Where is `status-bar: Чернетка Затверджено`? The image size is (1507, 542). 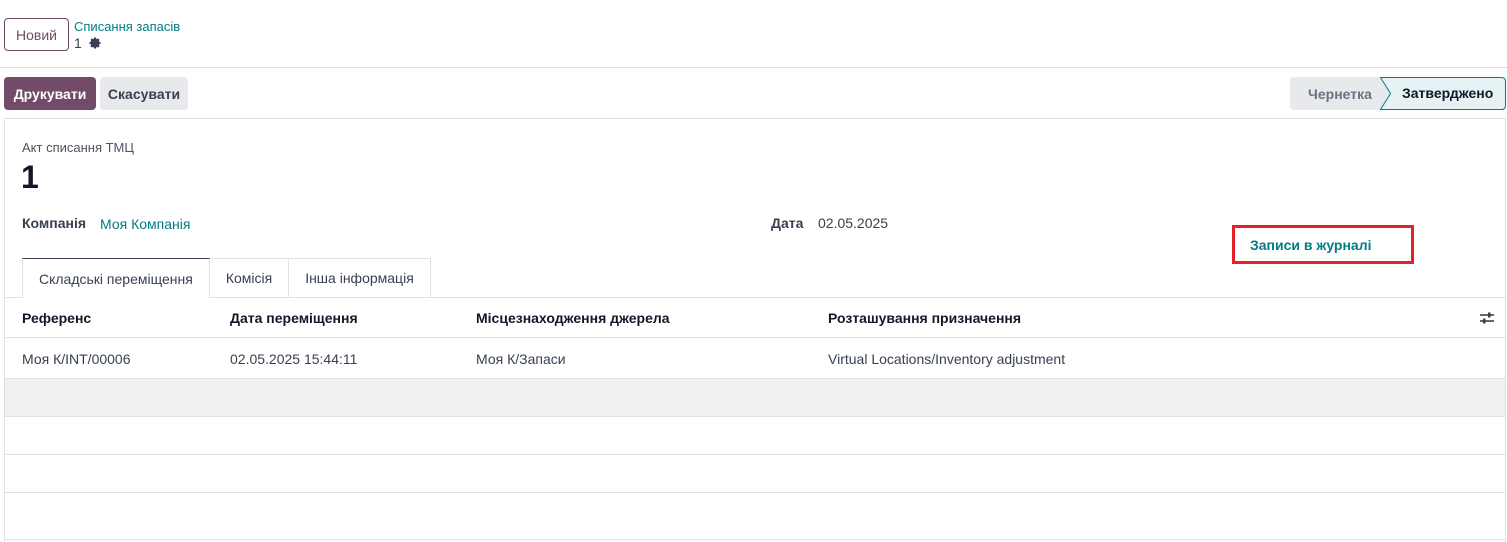 status-bar: Чернетка Затверджено is located at coordinates (1398, 93).